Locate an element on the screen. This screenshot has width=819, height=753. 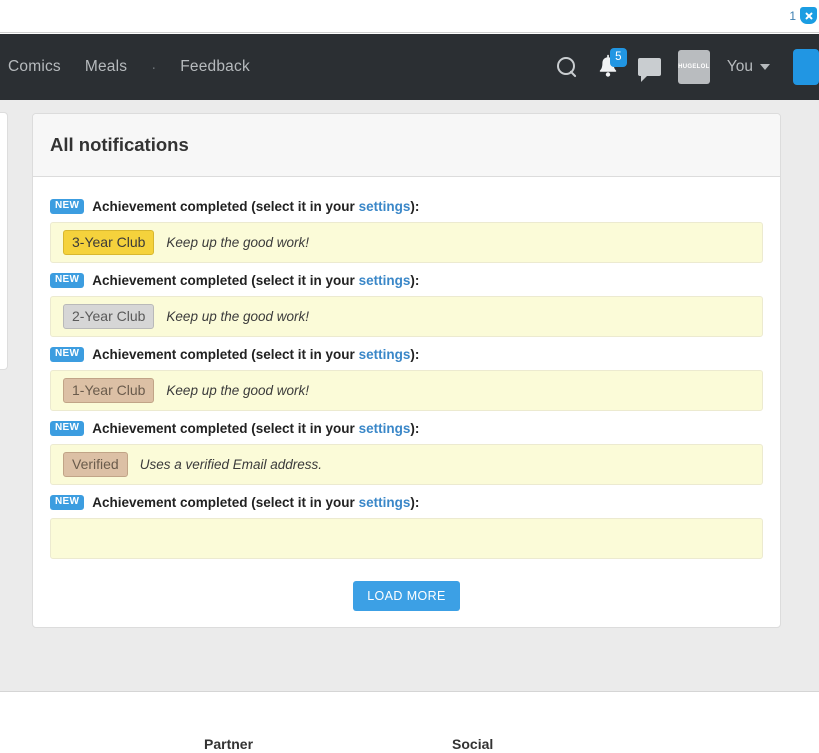
chevron-down-icon is located at coordinates (765, 67).